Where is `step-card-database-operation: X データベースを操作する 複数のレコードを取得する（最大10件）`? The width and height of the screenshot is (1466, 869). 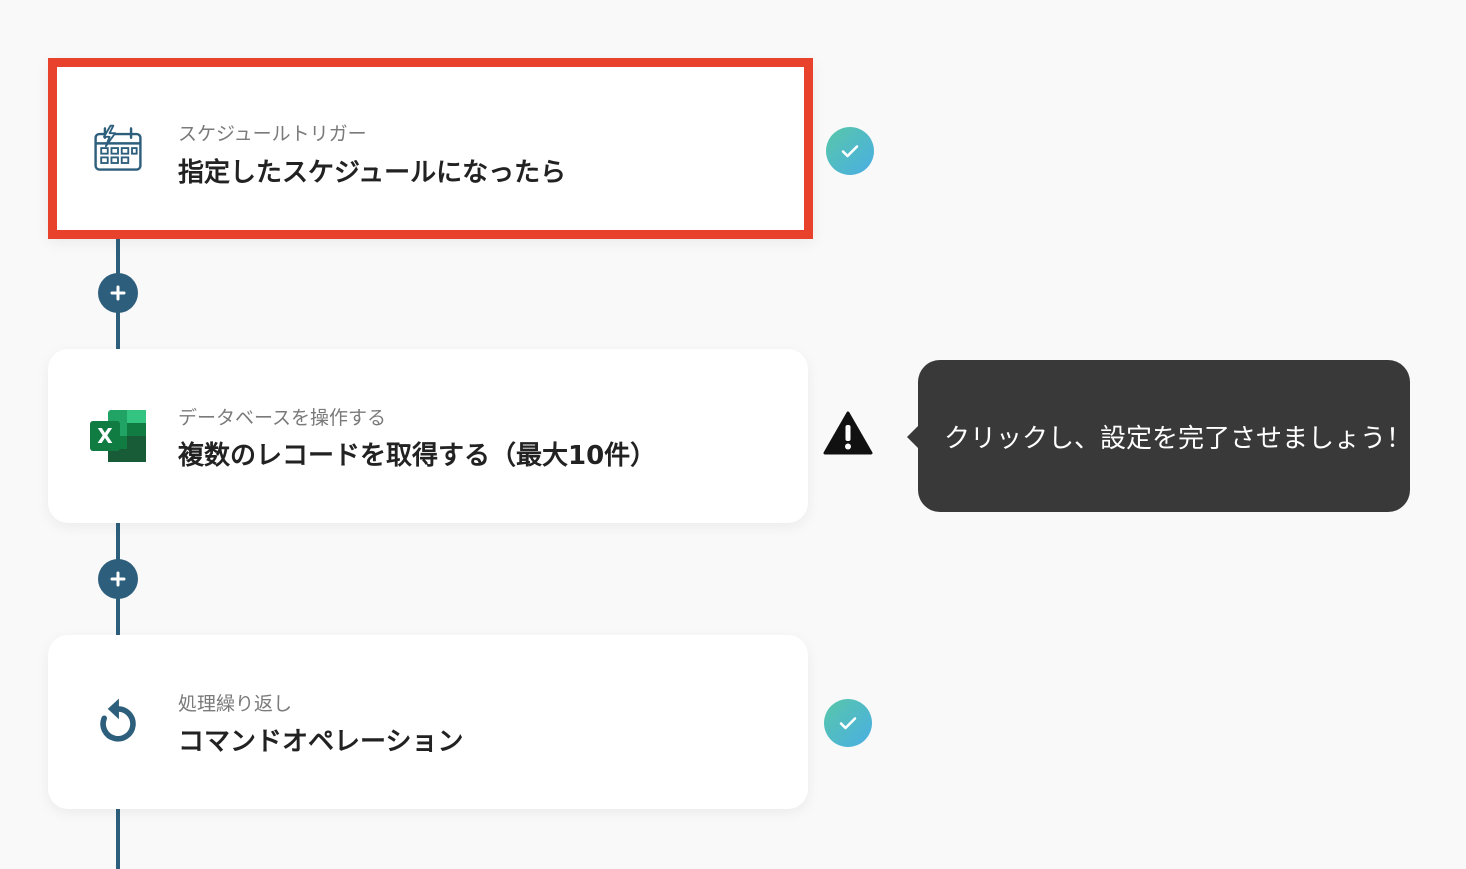
step-card-database-operation: X データベースを操作する 複数のレコードを取得する（最大10件） is located at coordinates (428, 436).